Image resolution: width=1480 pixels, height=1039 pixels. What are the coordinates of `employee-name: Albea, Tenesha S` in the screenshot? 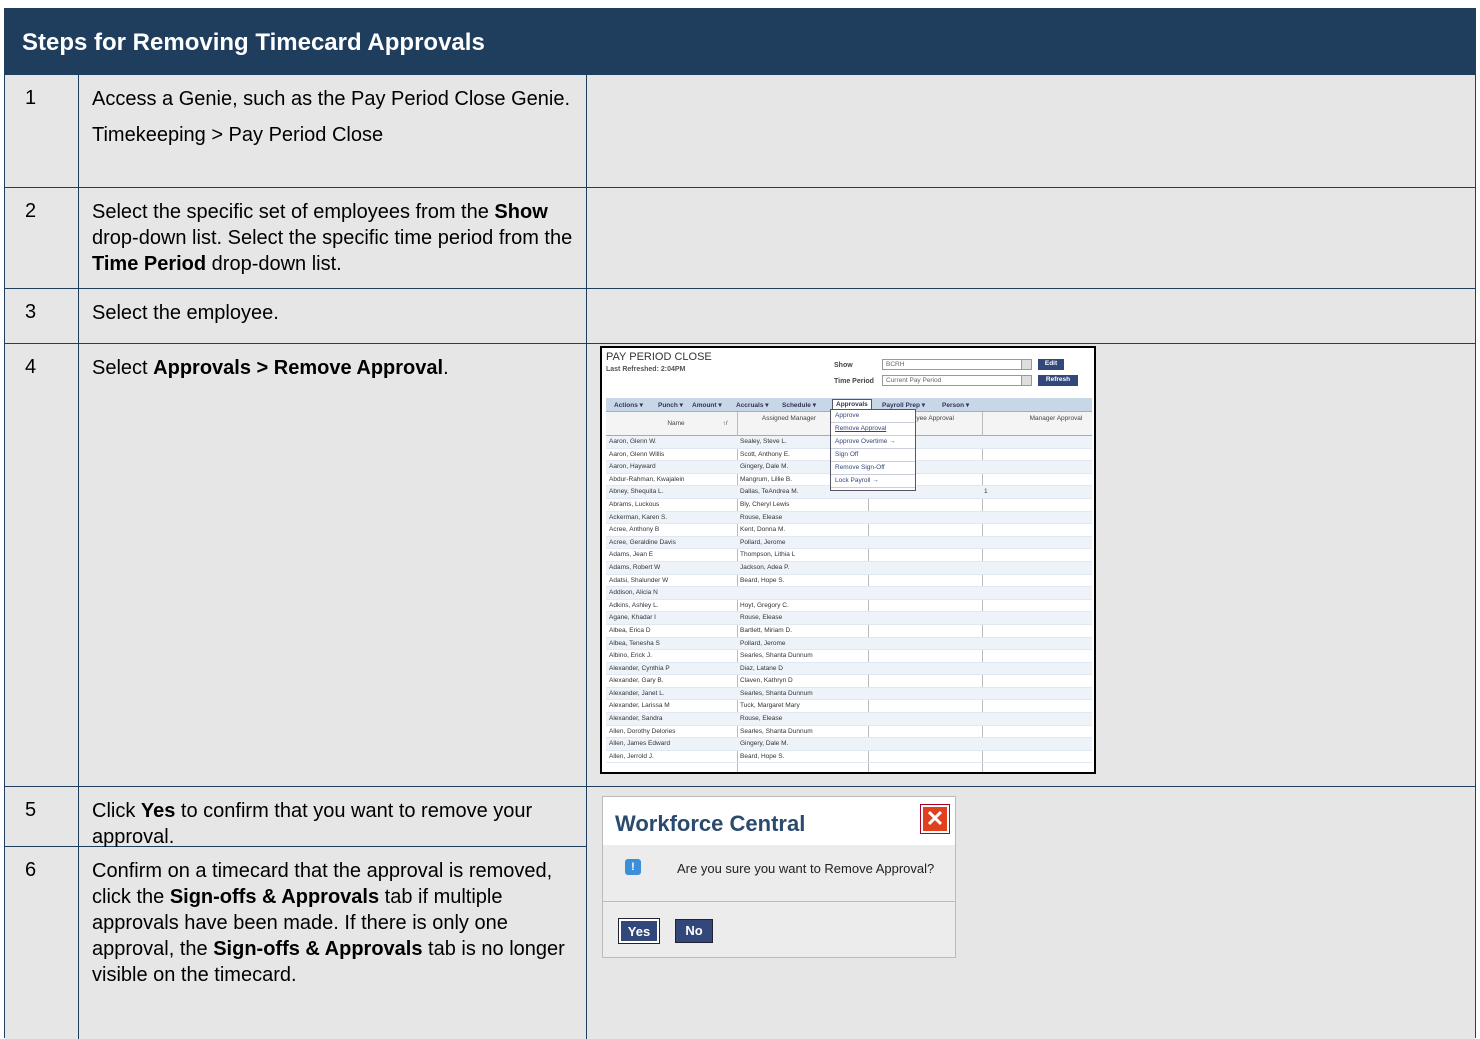 It's located at (634, 643).